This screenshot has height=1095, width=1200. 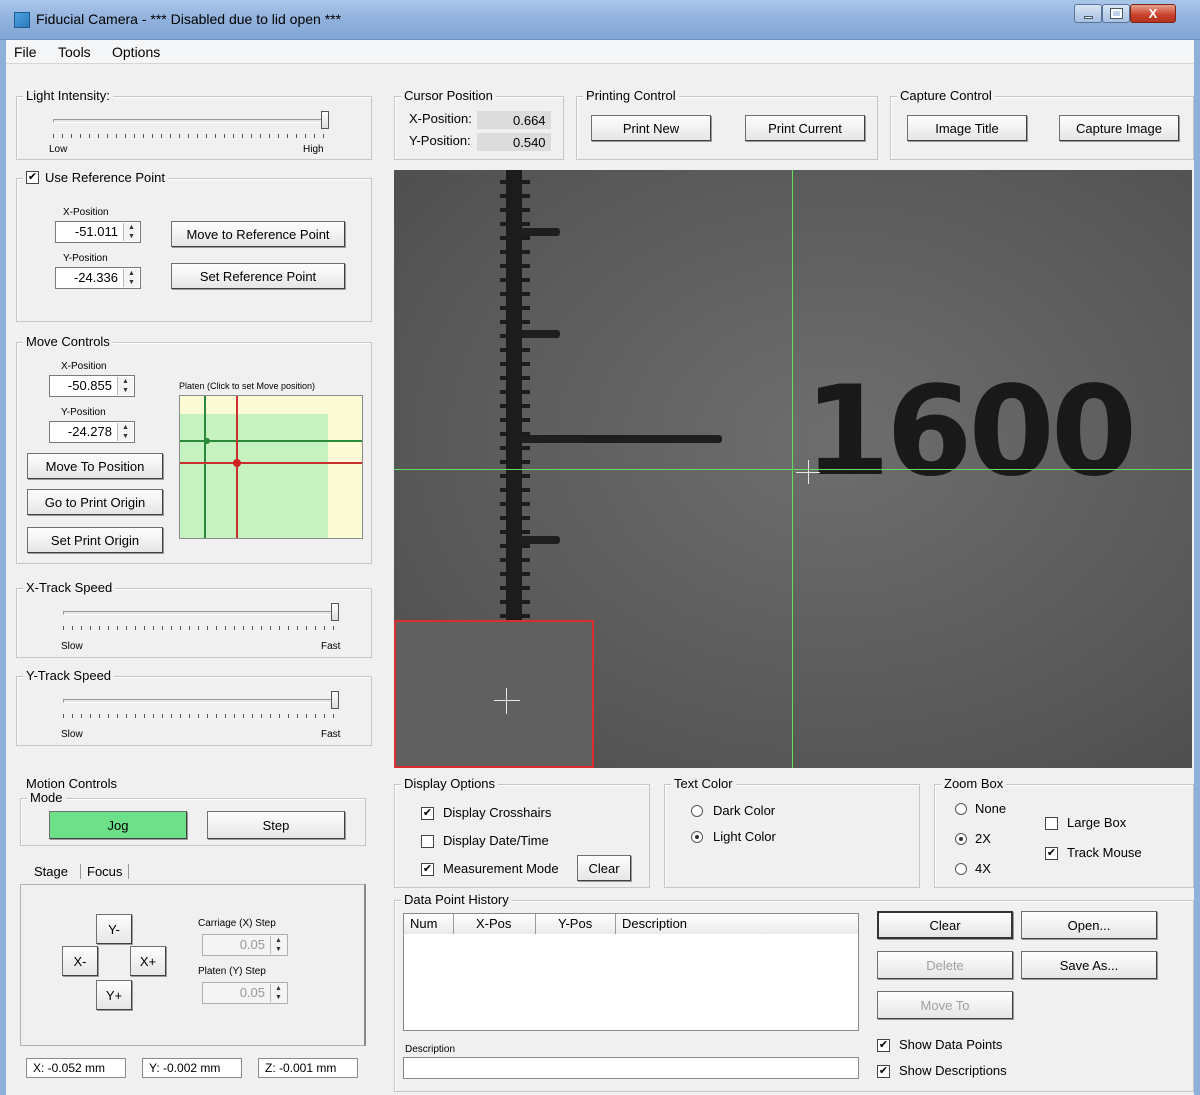 I want to click on step-mode-button: Step, so click(x=276, y=825).